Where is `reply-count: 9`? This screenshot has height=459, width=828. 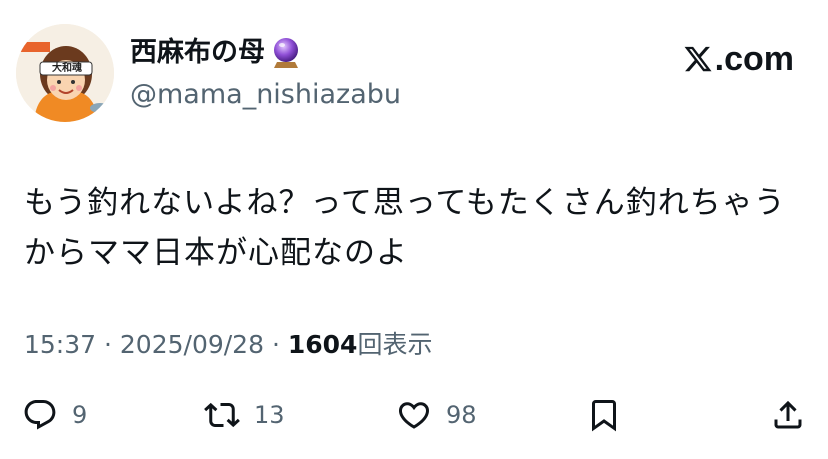
reply-count: 9 is located at coordinates (80, 415).